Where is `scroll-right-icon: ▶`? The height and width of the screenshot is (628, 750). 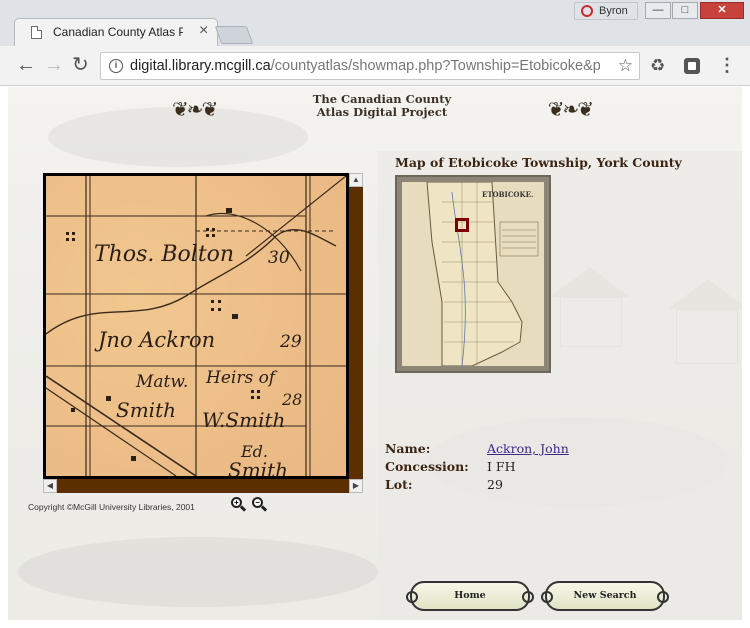
scroll-right-icon: ▶ is located at coordinates (356, 486).